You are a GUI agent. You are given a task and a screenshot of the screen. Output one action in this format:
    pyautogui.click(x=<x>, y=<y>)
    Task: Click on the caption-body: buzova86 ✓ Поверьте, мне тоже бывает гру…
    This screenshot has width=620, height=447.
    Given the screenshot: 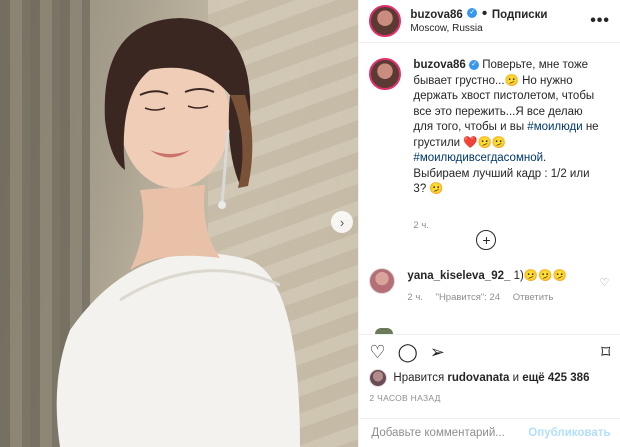 What is the action you would take?
    pyautogui.click(x=508, y=145)
    